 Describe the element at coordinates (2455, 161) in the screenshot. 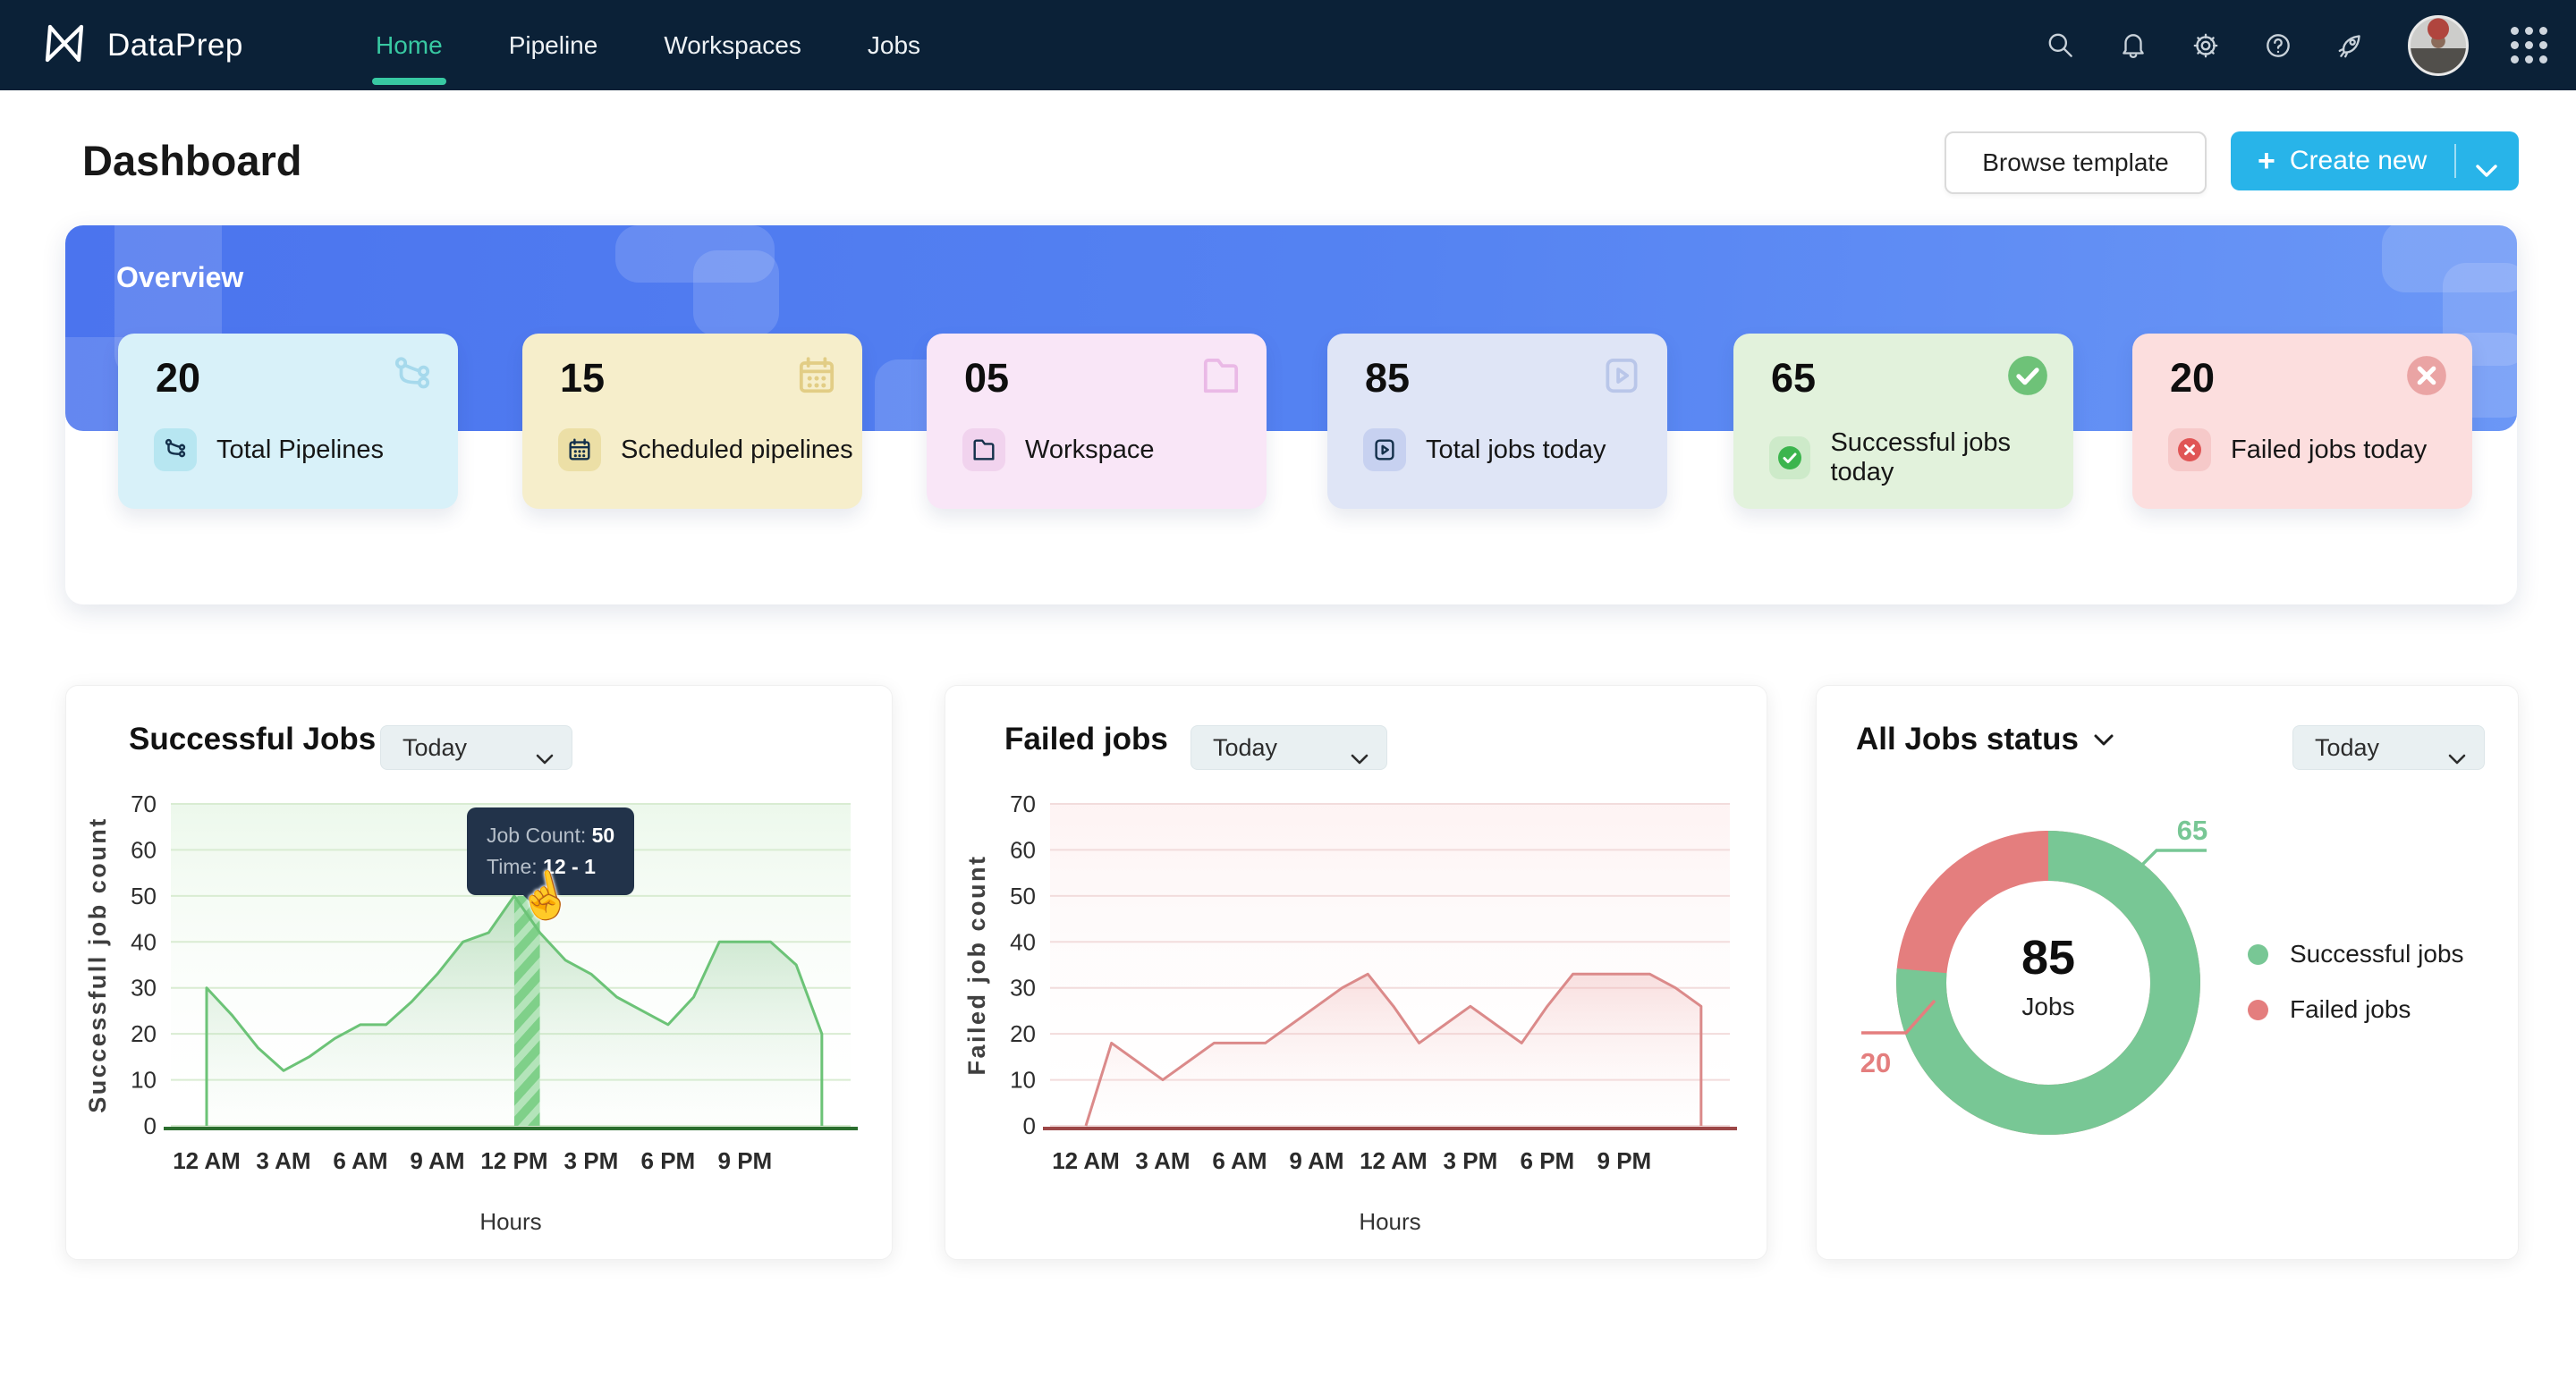

I see `button-divider` at that location.